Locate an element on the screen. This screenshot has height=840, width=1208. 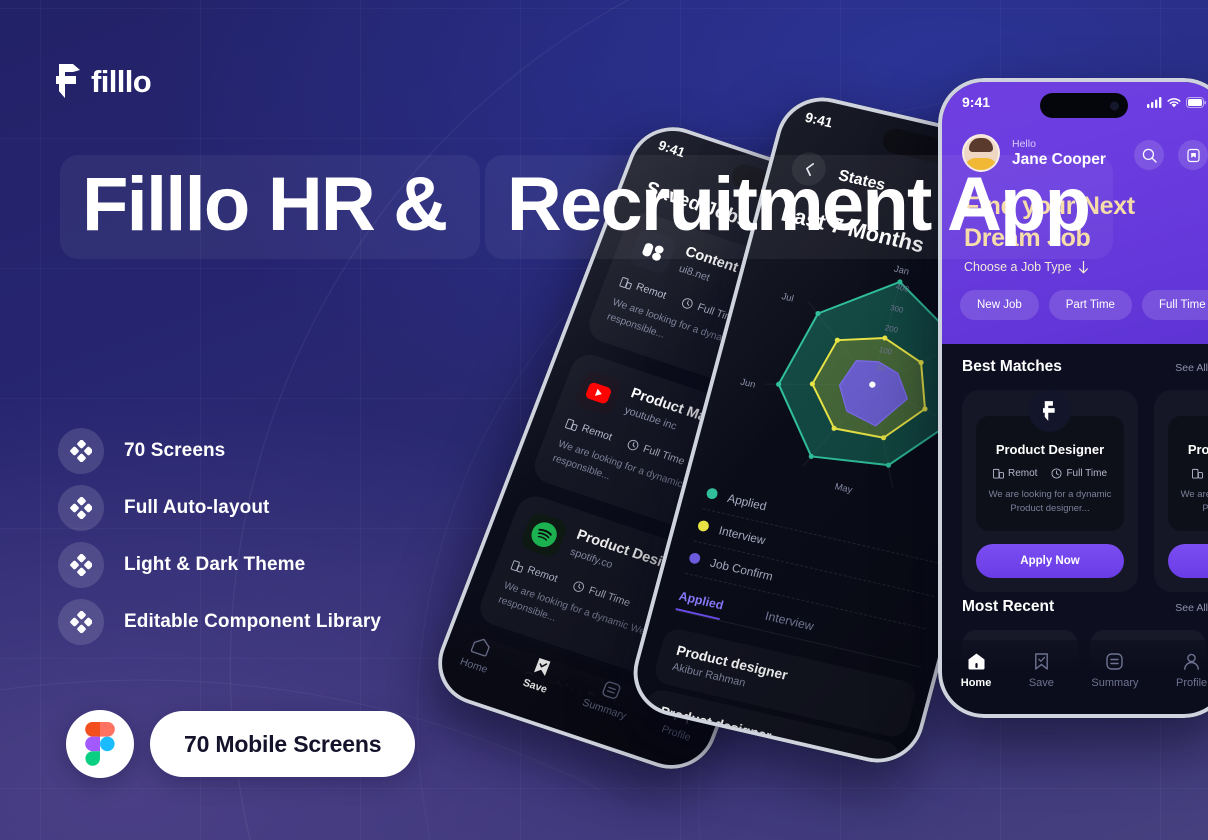
saved-bookmark-icon is located at coordinates (1193, 155).